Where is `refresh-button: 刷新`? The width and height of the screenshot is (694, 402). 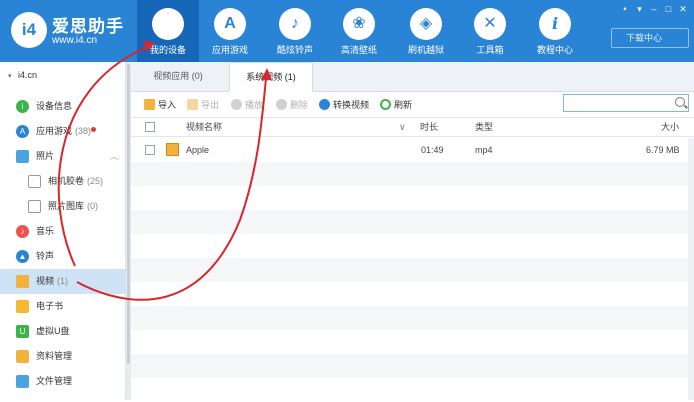
refresh-button: 刷新 is located at coordinates (396, 105).